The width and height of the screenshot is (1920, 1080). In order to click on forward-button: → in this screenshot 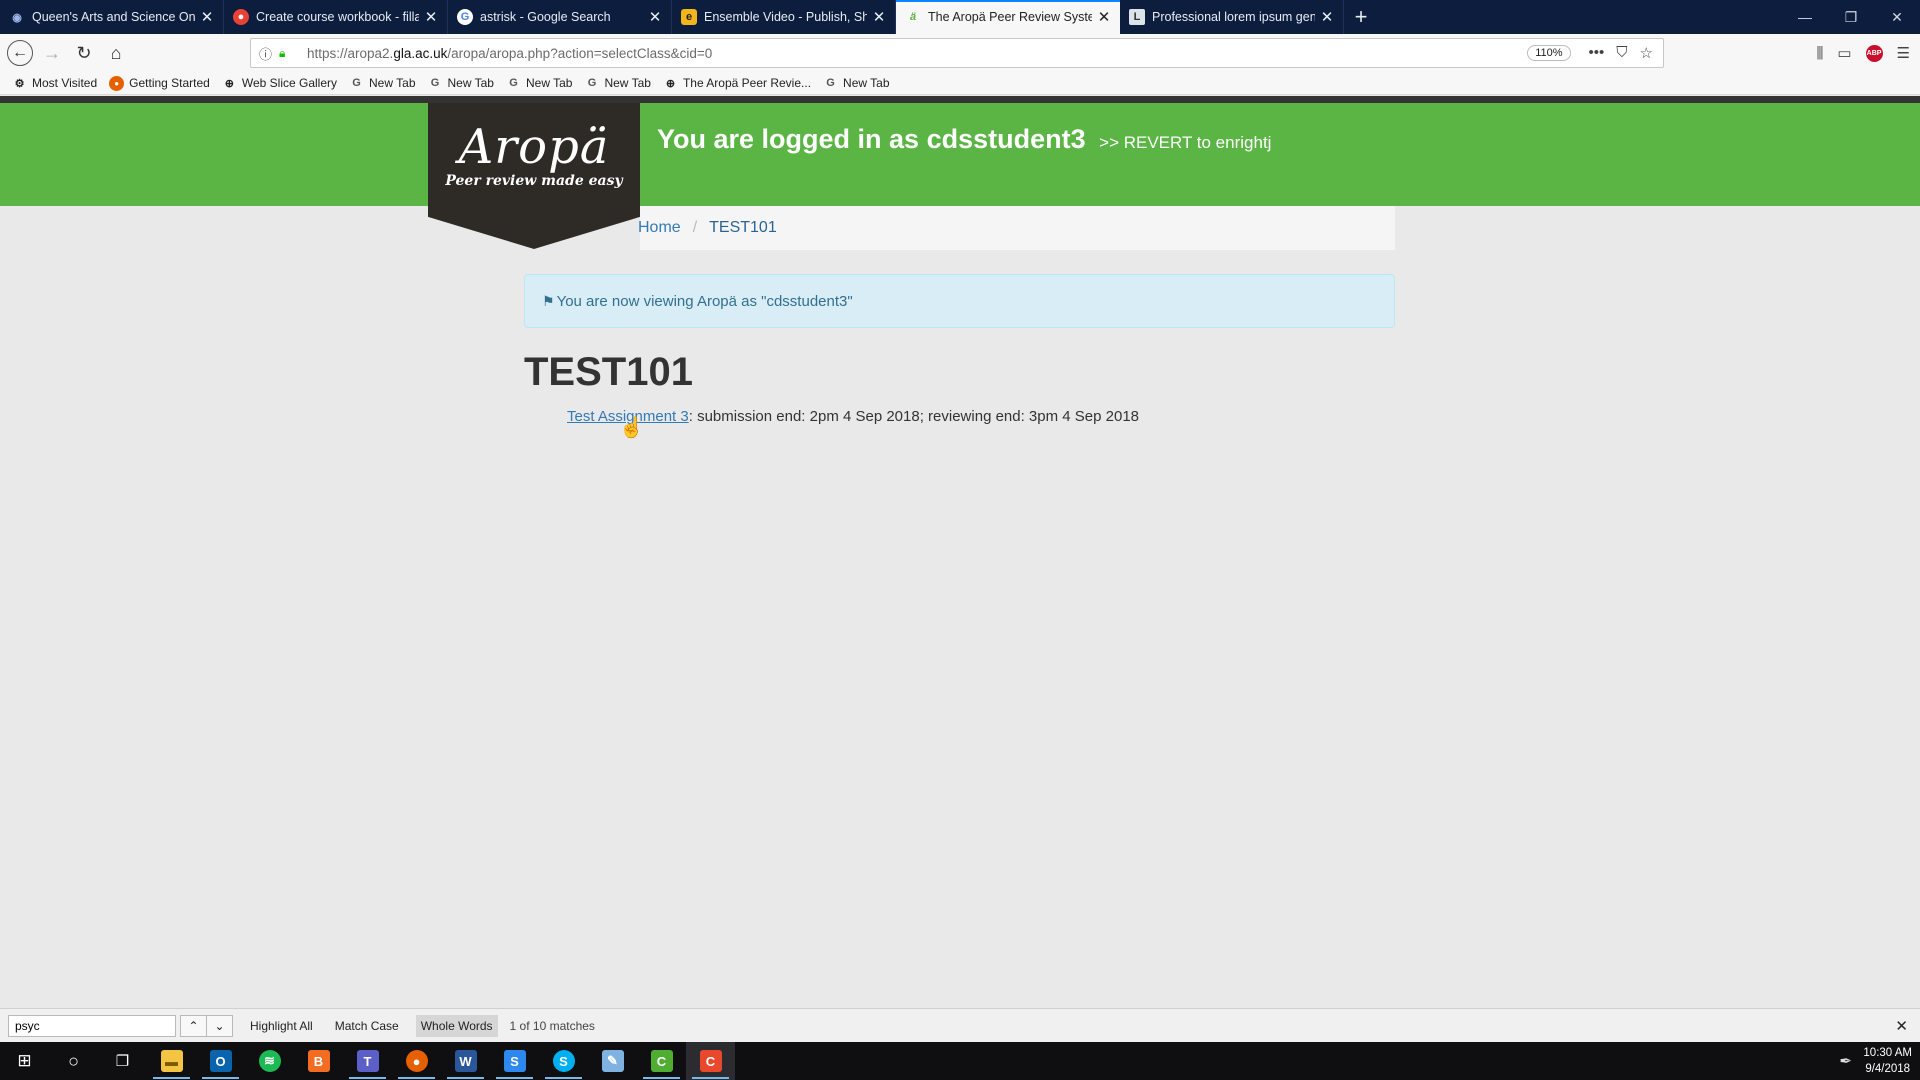, I will do `click(52, 53)`.